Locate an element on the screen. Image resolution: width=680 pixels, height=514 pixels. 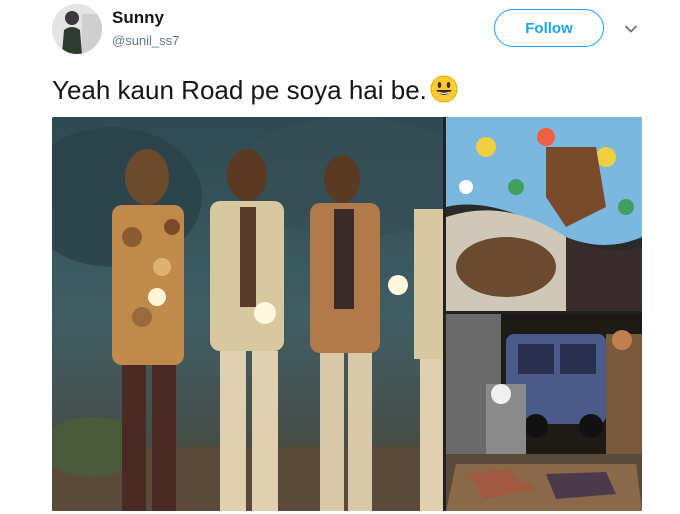
avatar is located at coordinates (77, 29).